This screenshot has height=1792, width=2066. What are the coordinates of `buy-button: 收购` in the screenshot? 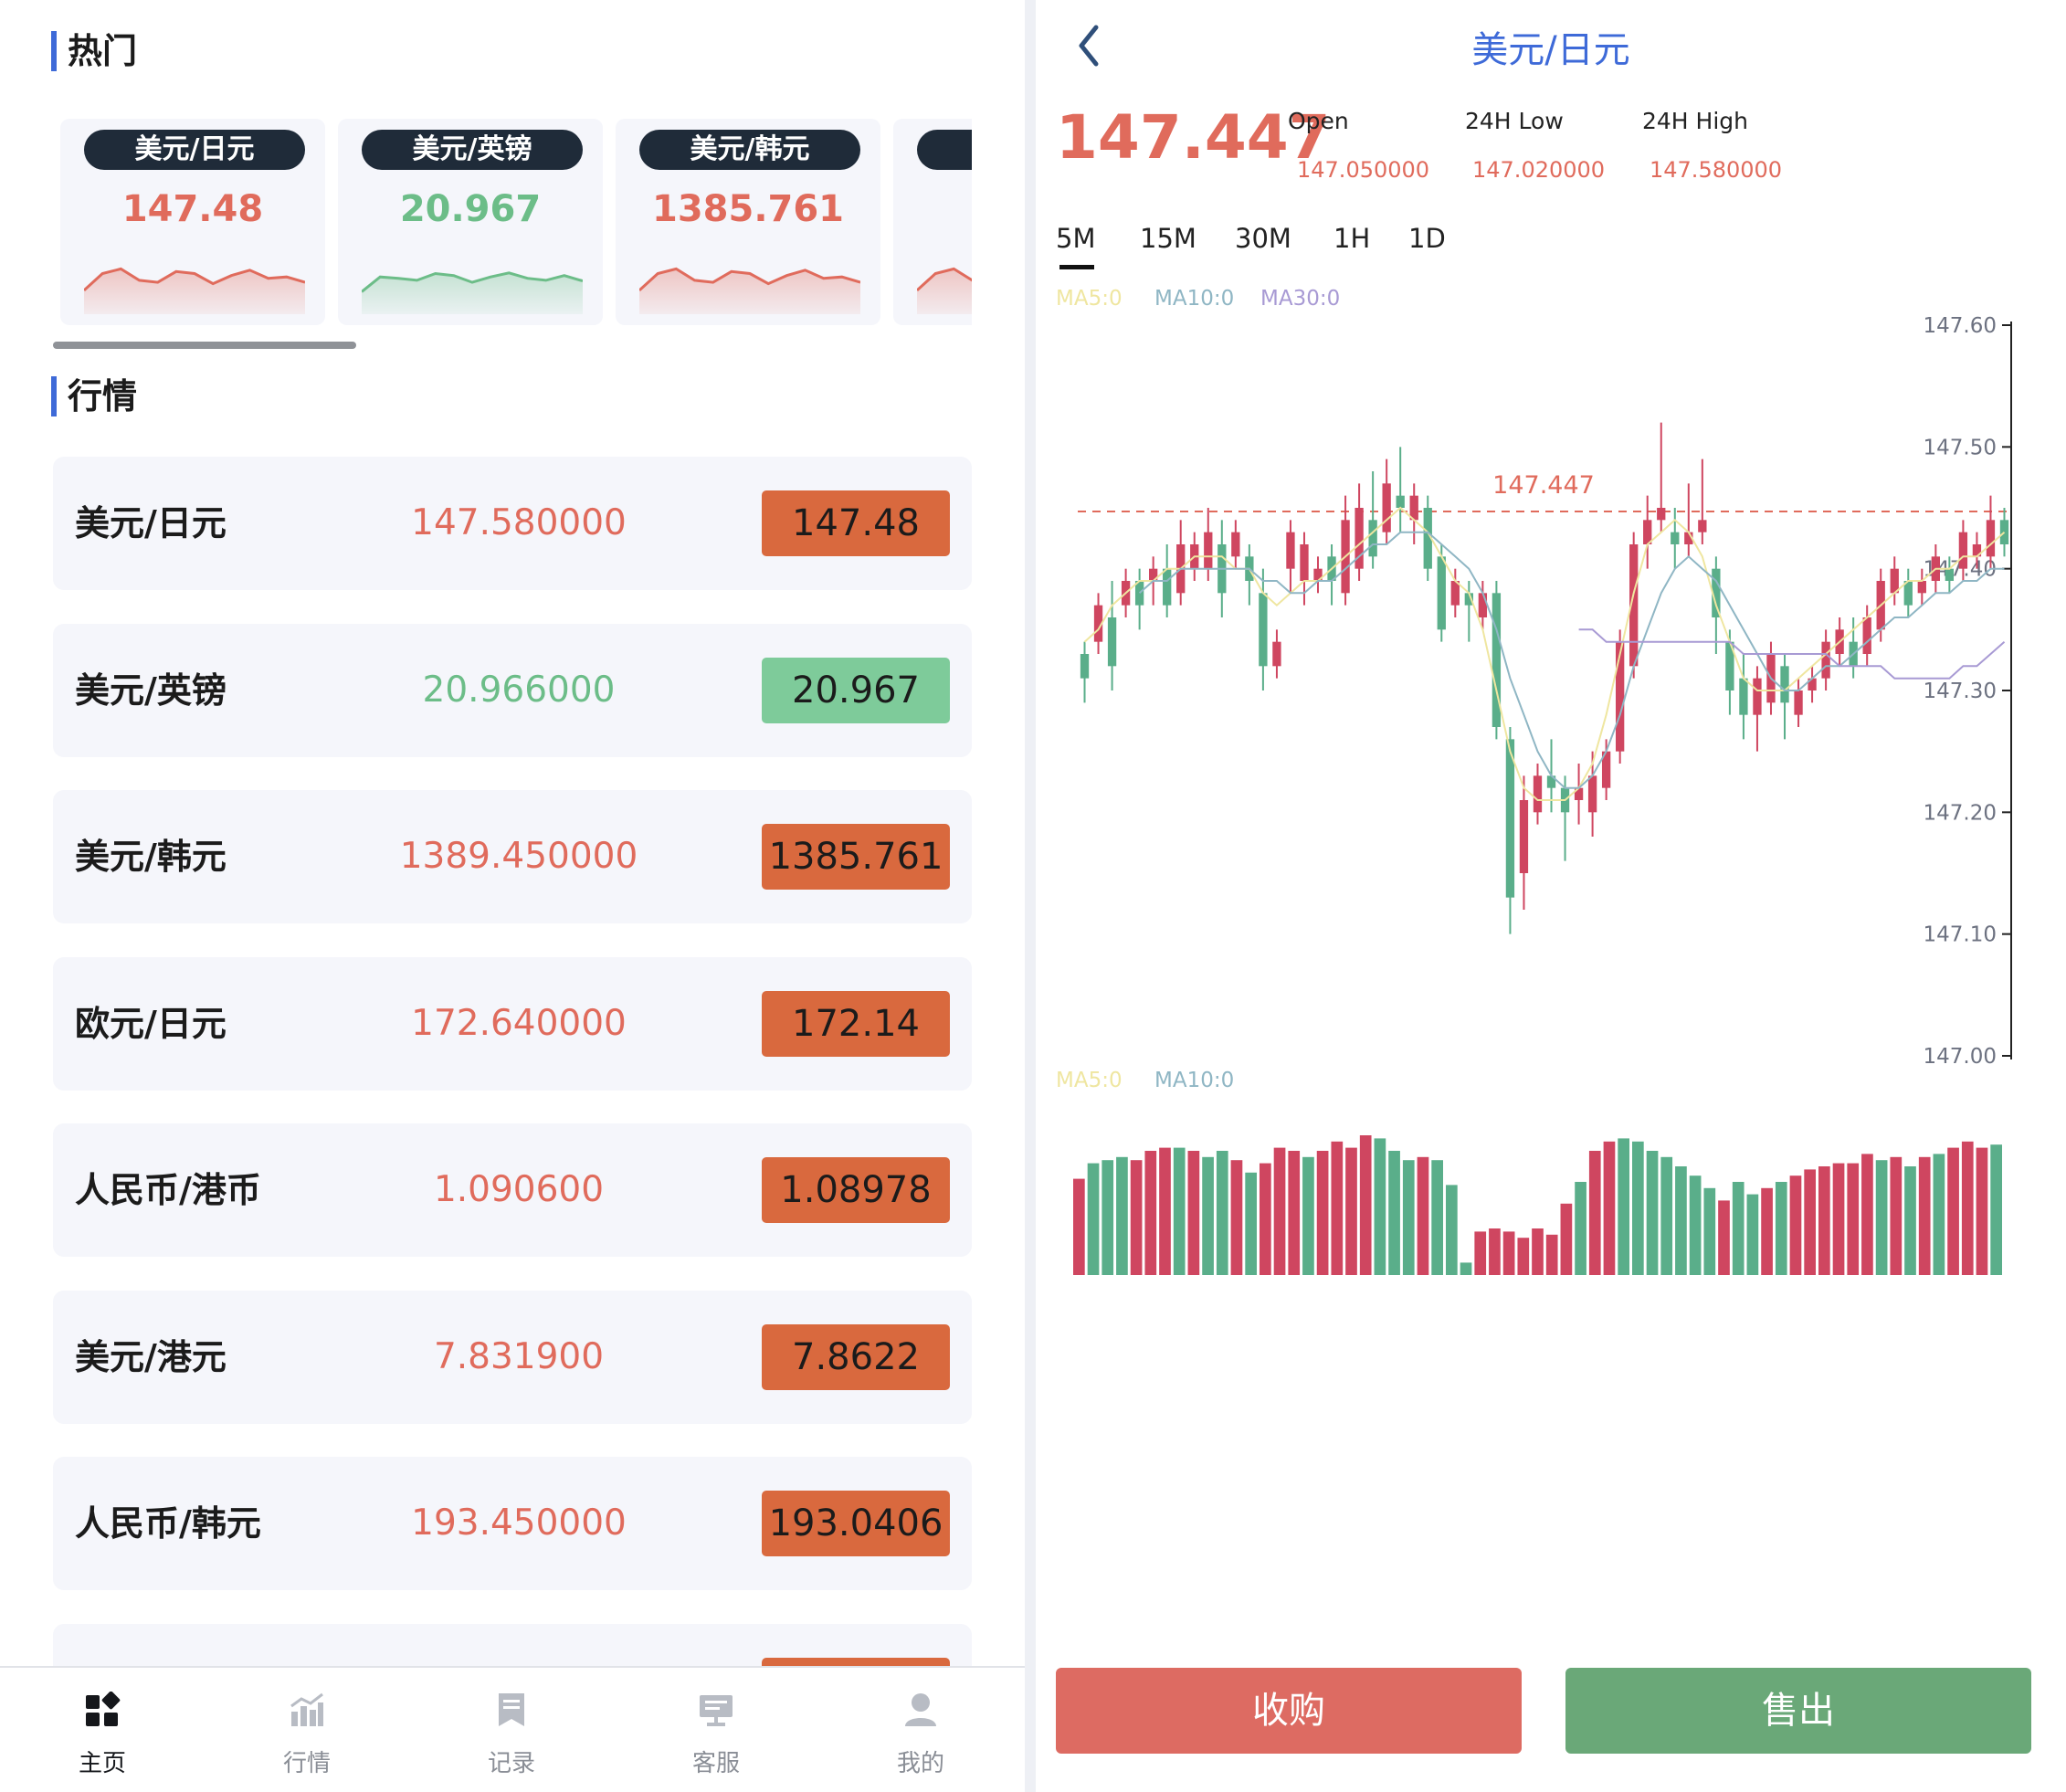 It's located at (1289, 1711).